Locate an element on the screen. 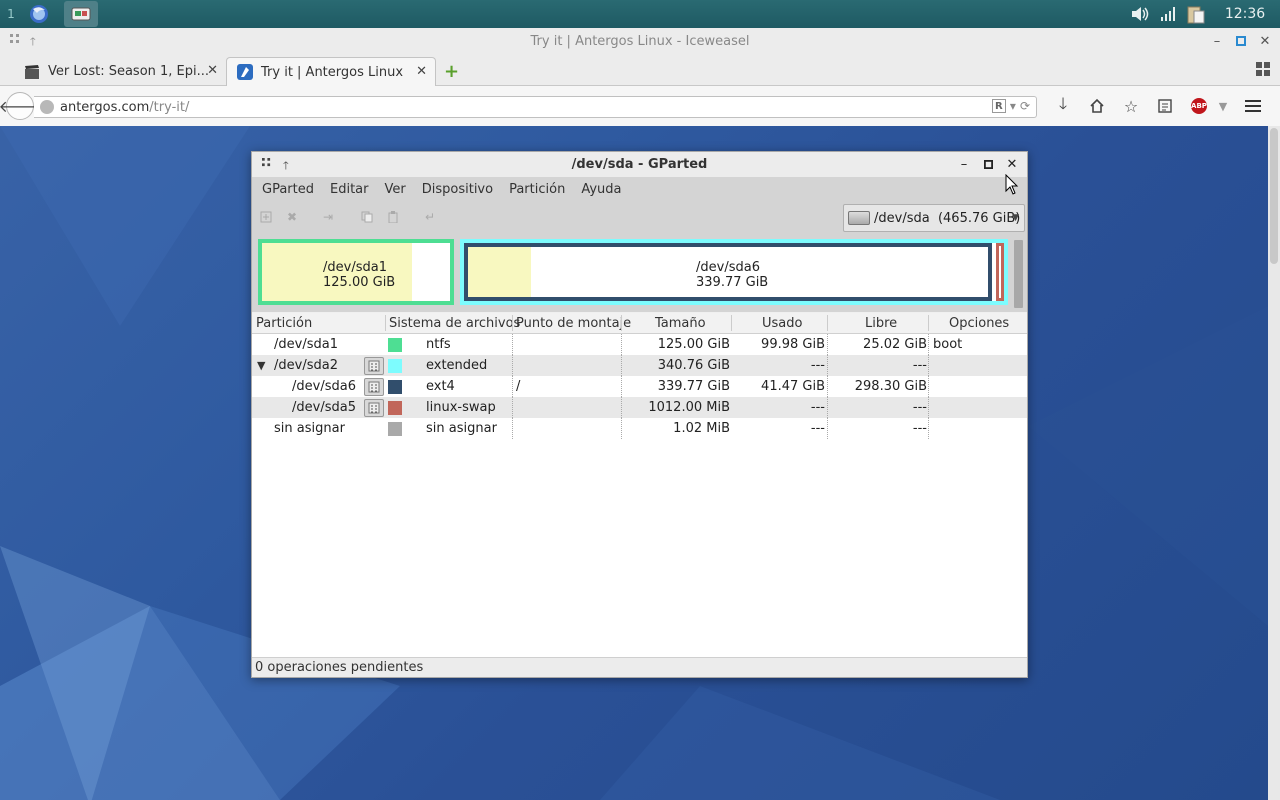 This screenshot has height=800, width=1280. back-button: 🡐 is located at coordinates (20, 106).